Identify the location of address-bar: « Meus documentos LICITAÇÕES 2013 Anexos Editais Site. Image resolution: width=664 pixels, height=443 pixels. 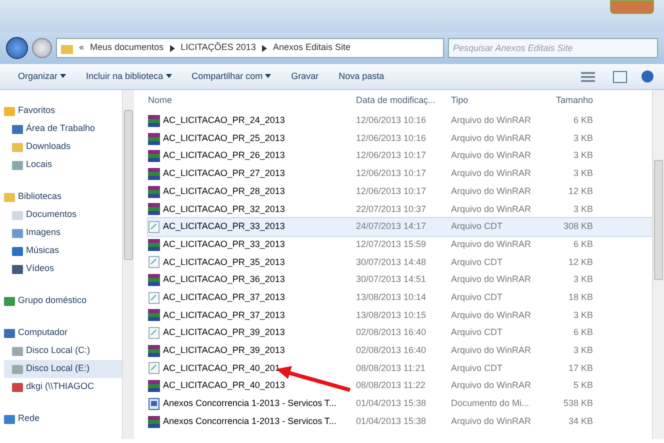
(250, 48).